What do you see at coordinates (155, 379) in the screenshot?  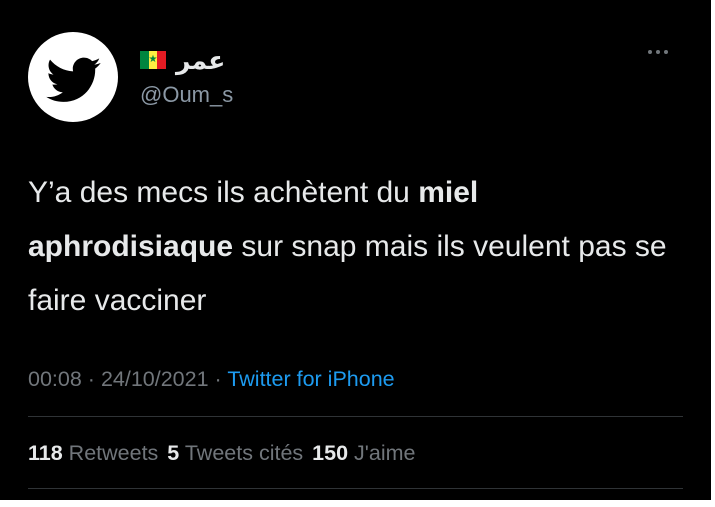 I see `tweet-date: 24/10/2021` at bounding box center [155, 379].